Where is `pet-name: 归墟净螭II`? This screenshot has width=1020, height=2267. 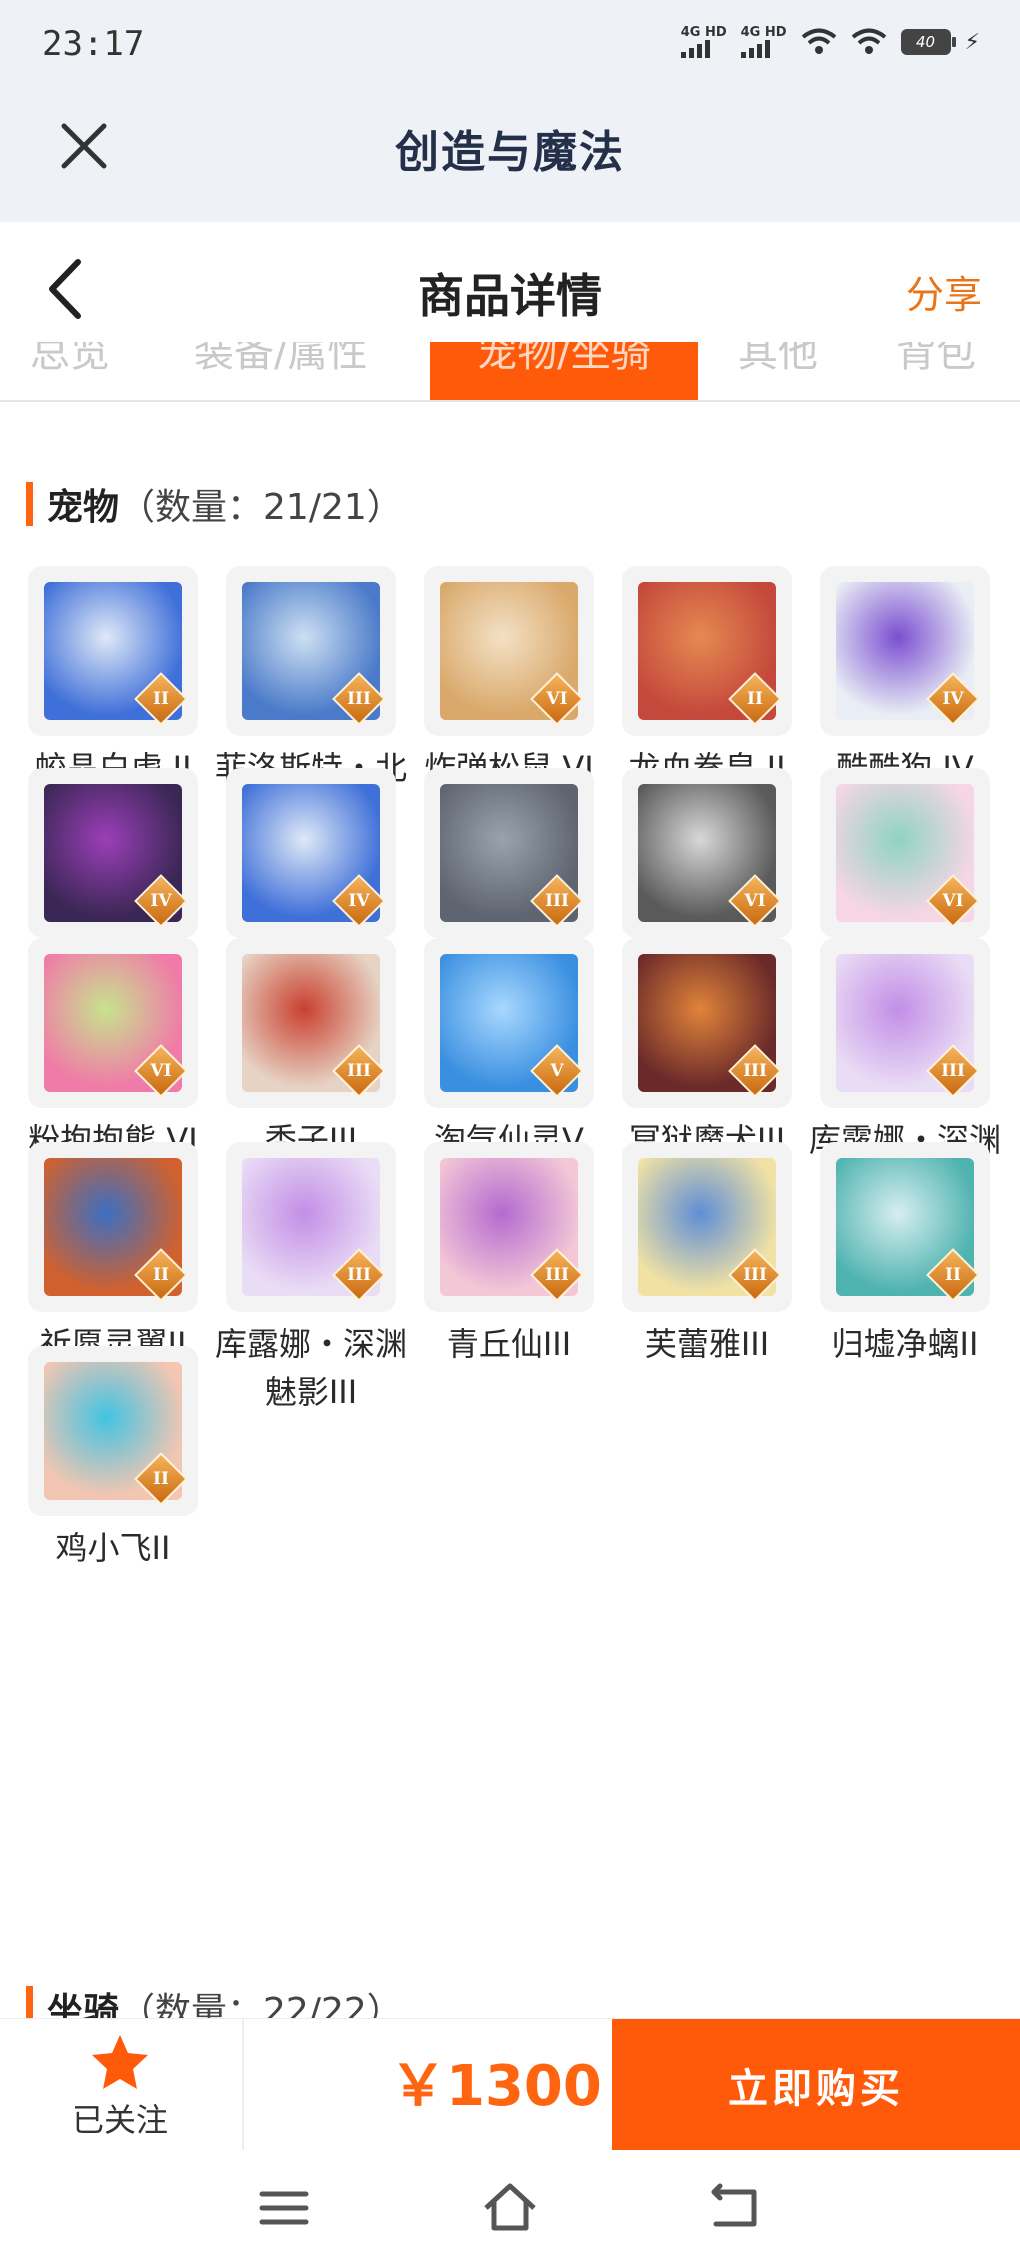
pet-name: 归墟净螭II is located at coordinates (905, 1344).